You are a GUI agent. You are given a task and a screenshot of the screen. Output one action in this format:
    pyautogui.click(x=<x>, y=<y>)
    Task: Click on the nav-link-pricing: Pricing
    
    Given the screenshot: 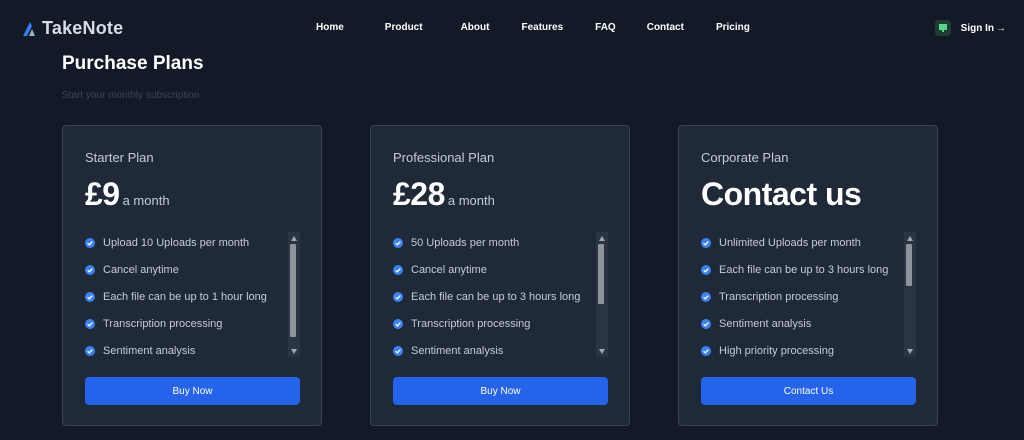 What is the action you would take?
    pyautogui.click(x=733, y=27)
    